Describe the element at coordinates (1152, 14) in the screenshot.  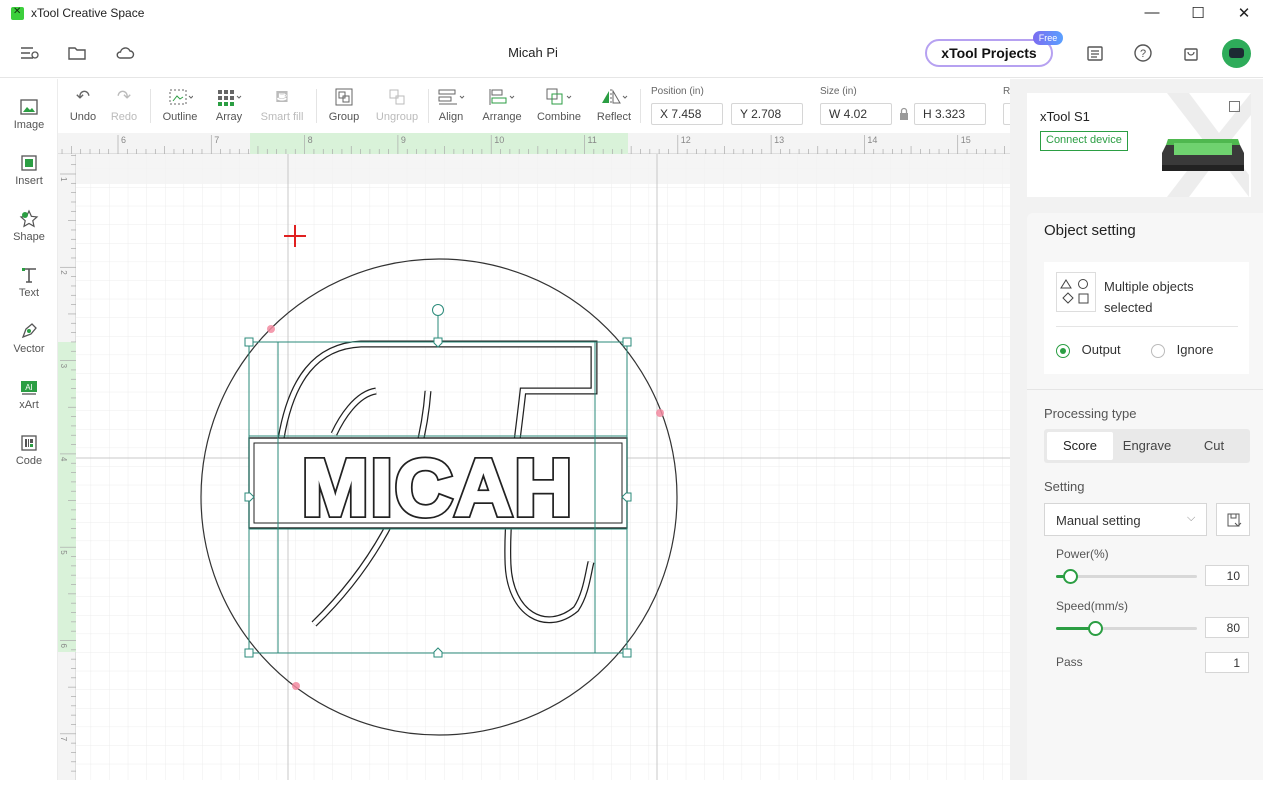
I see `minimize-button: —` at that location.